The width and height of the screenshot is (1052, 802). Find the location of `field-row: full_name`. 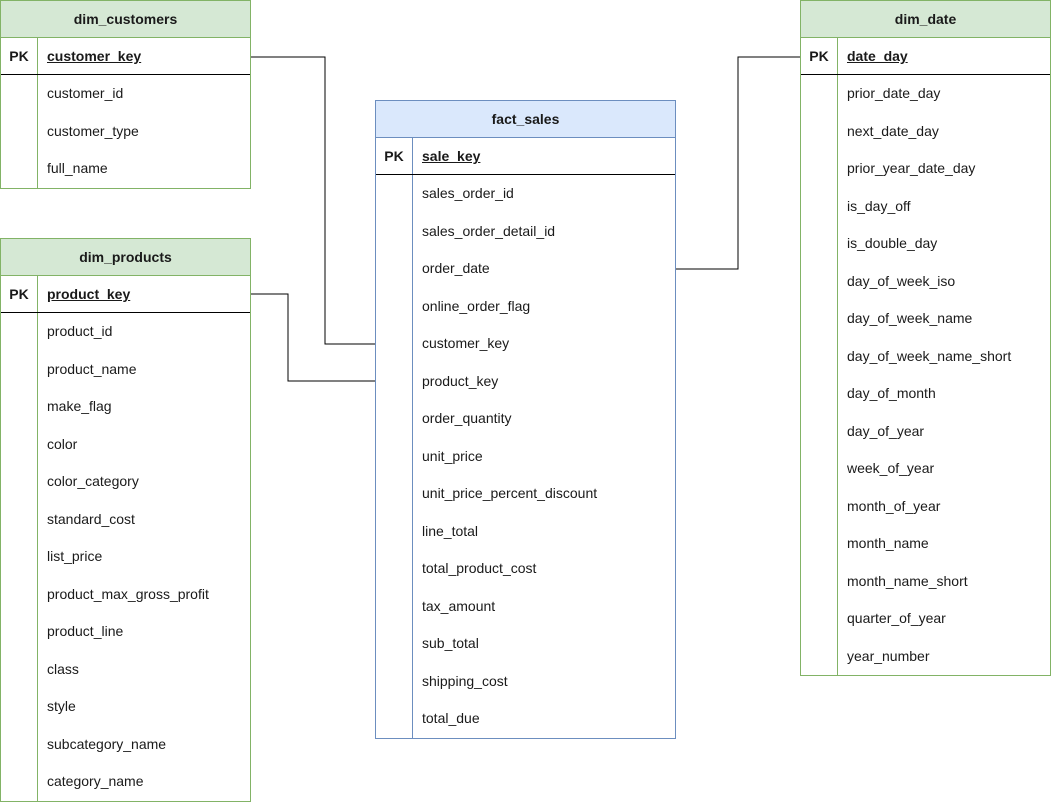

field-row: full_name is located at coordinates (125, 169).